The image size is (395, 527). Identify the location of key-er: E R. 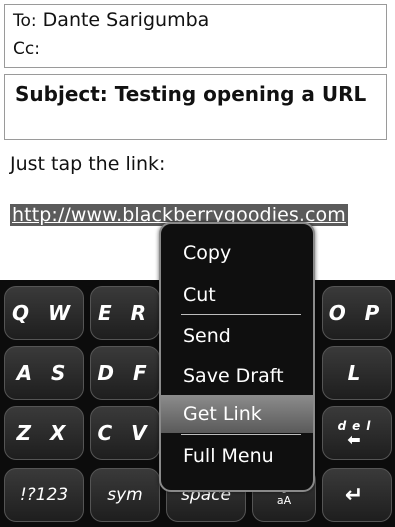
(125, 313).